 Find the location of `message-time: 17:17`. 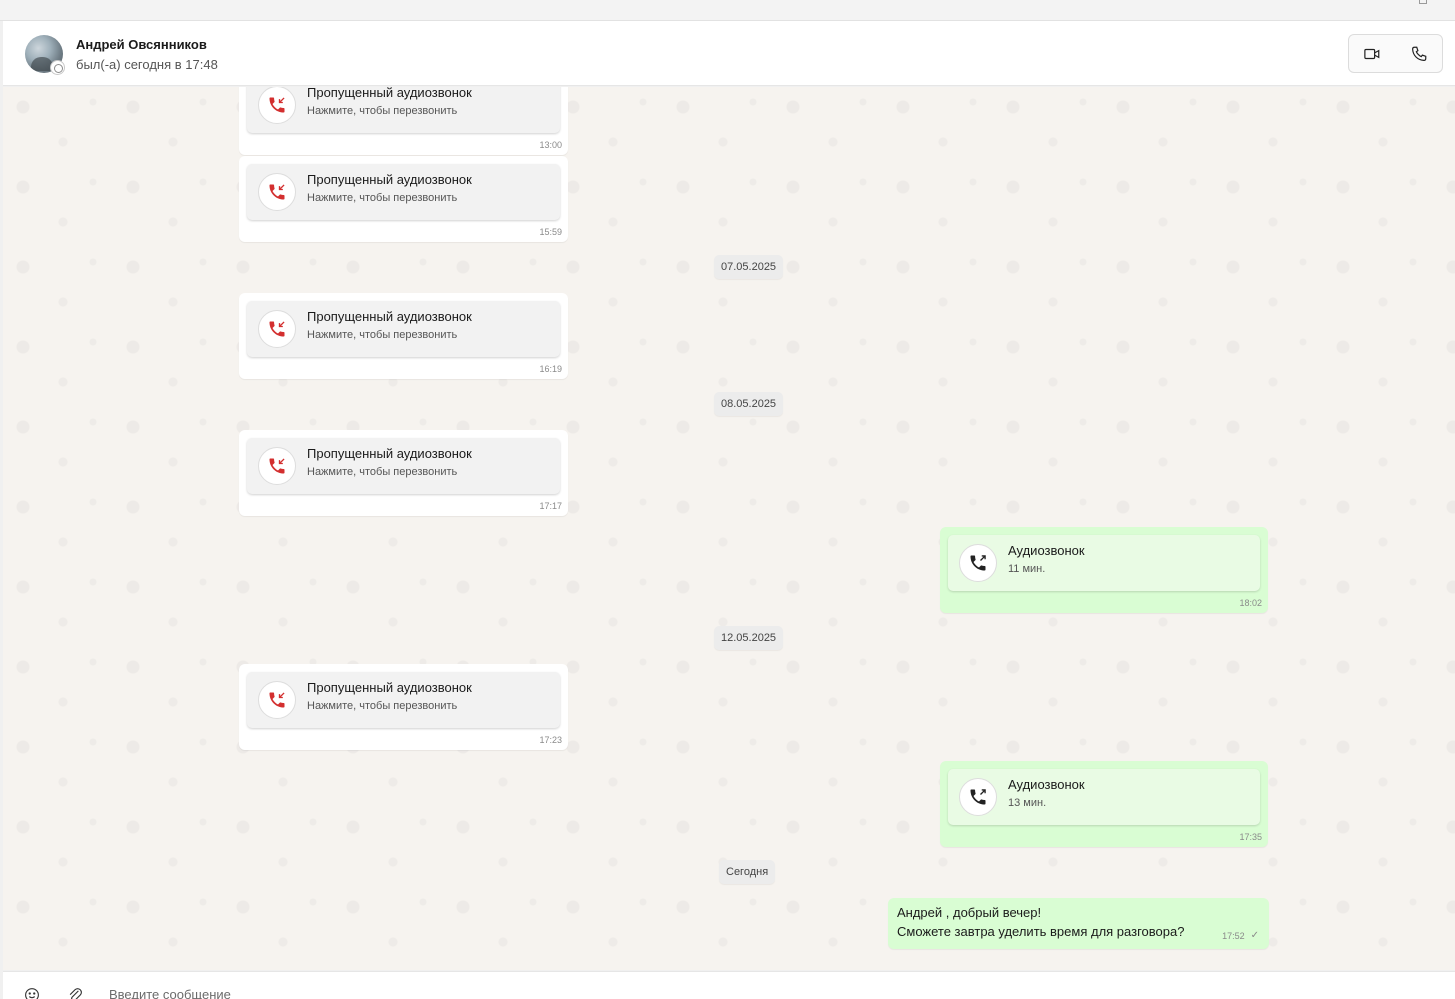

message-time: 17:17 is located at coordinates (550, 506).